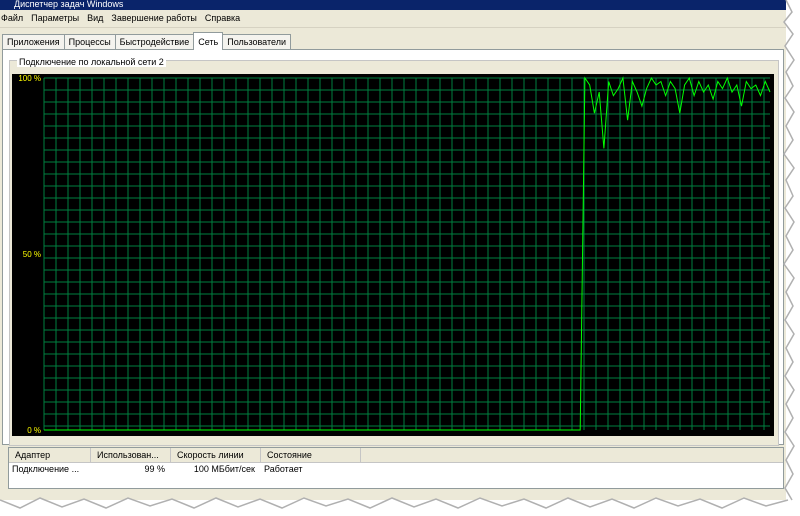  What do you see at coordinates (29, 78) in the screenshot?
I see `y-tick-label: 100 %` at bounding box center [29, 78].